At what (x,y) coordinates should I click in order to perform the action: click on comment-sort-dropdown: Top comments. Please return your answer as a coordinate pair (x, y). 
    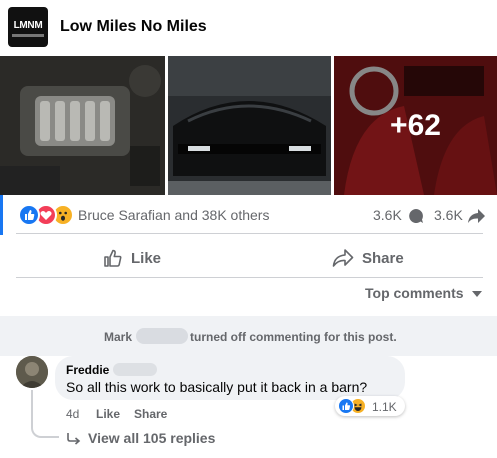
    Looking at the image, I should click on (423, 293).